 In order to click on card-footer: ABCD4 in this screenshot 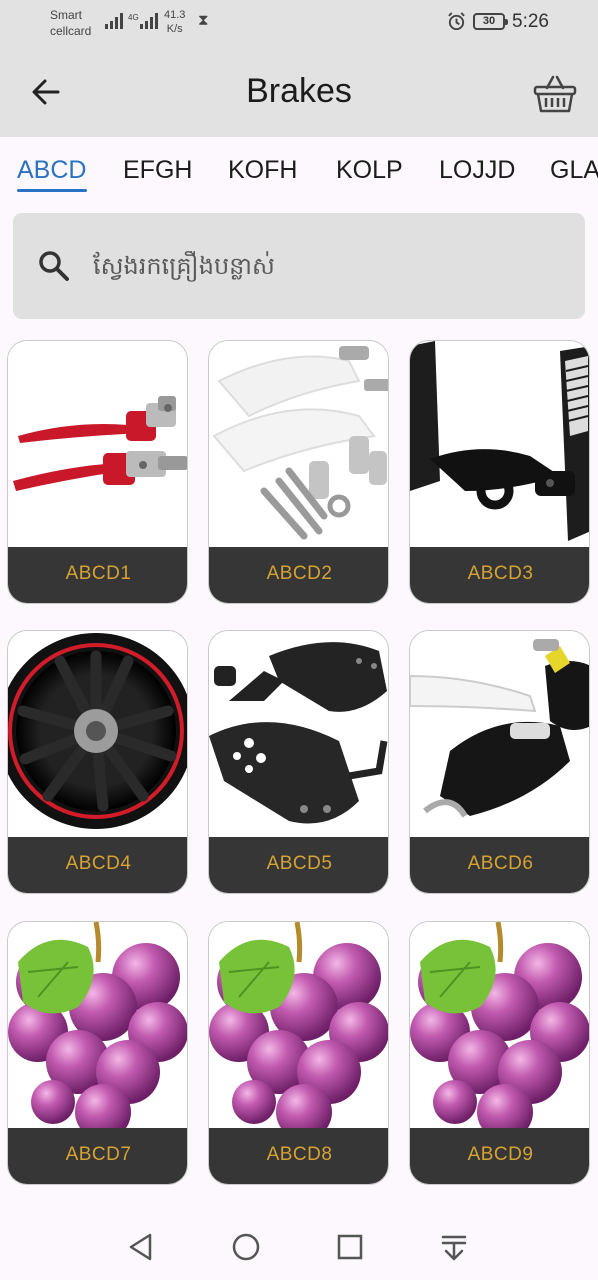, I will do `click(97, 865)`.